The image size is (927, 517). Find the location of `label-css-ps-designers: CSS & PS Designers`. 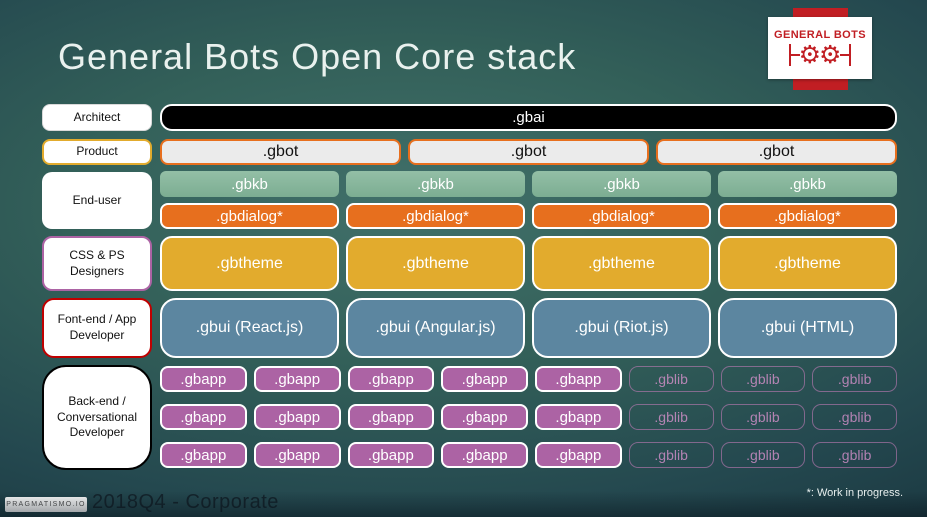

label-css-ps-designers: CSS & PS Designers is located at coordinates (97, 263).